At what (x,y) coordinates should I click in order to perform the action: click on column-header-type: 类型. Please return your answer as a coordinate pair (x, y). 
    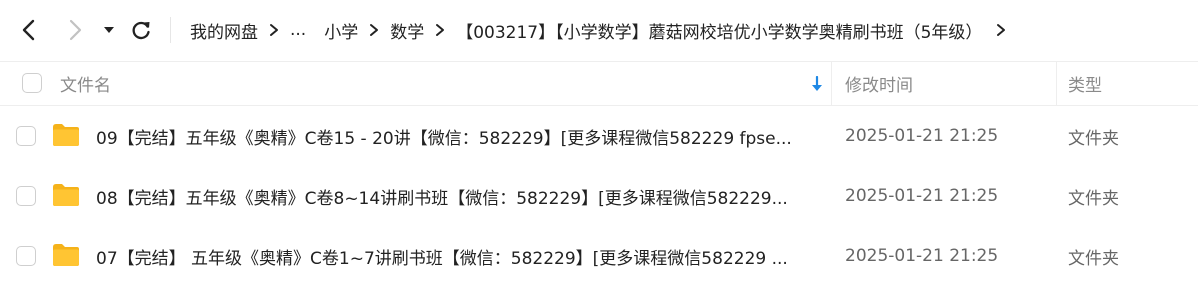
    Looking at the image, I should click on (1085, 83).